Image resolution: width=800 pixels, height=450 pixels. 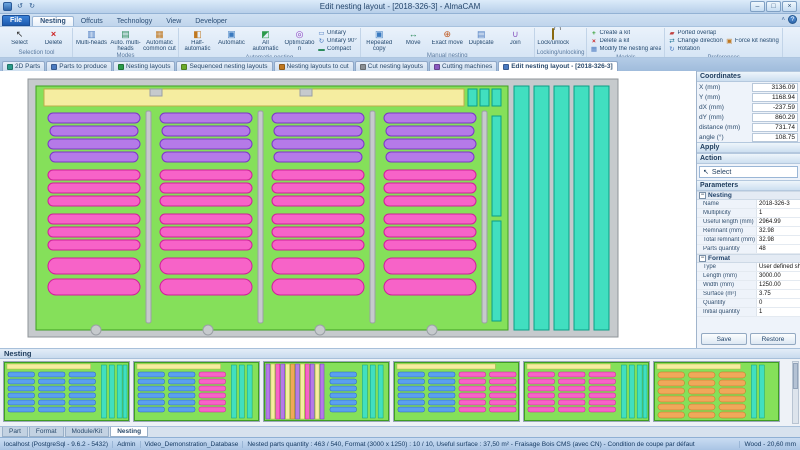 I want to click on close-button: ×, so click(x=789, y=6).